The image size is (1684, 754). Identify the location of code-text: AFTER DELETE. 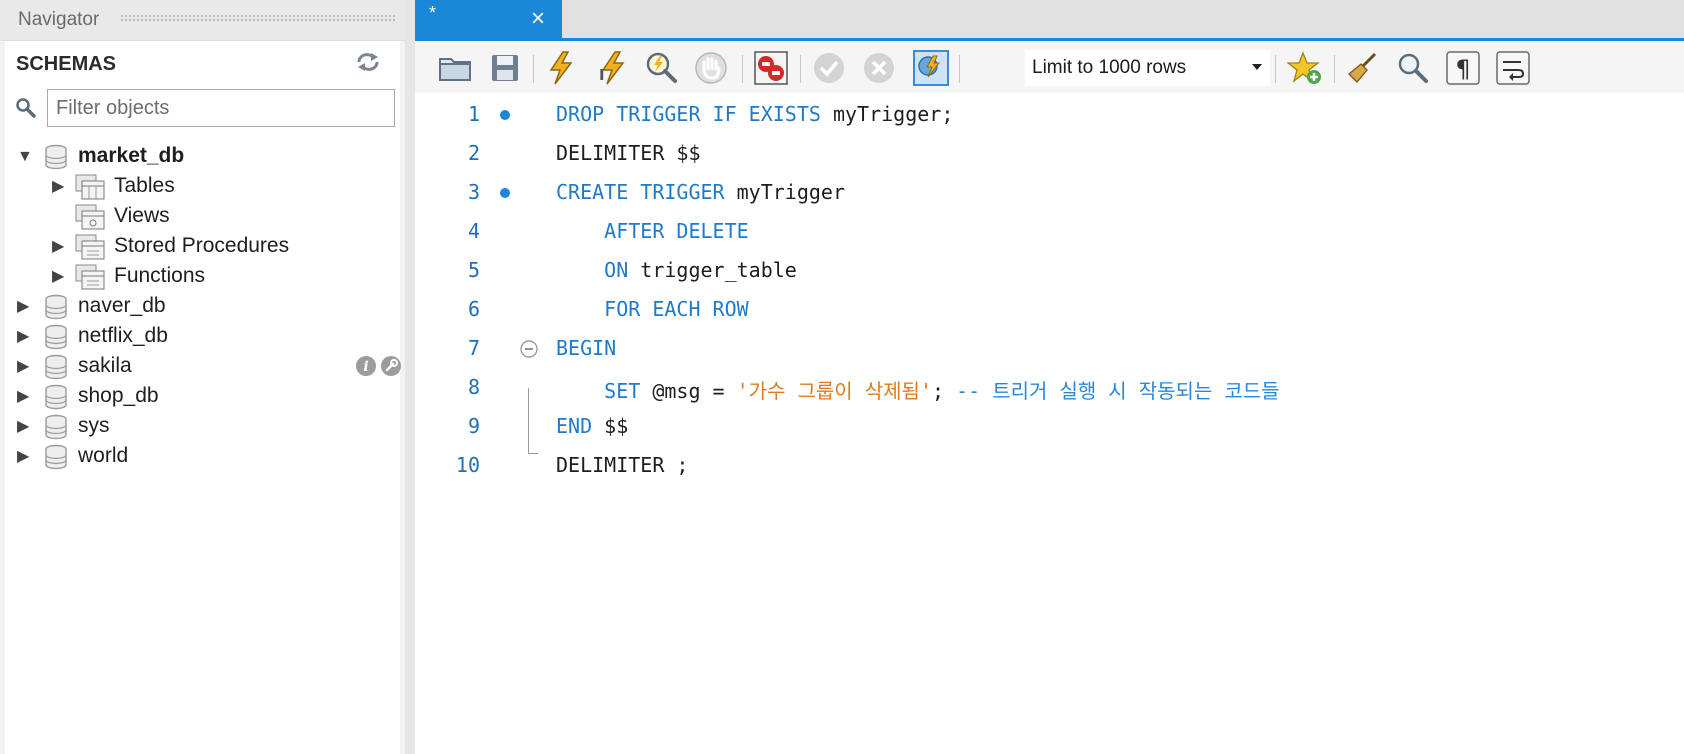
(652, 231).